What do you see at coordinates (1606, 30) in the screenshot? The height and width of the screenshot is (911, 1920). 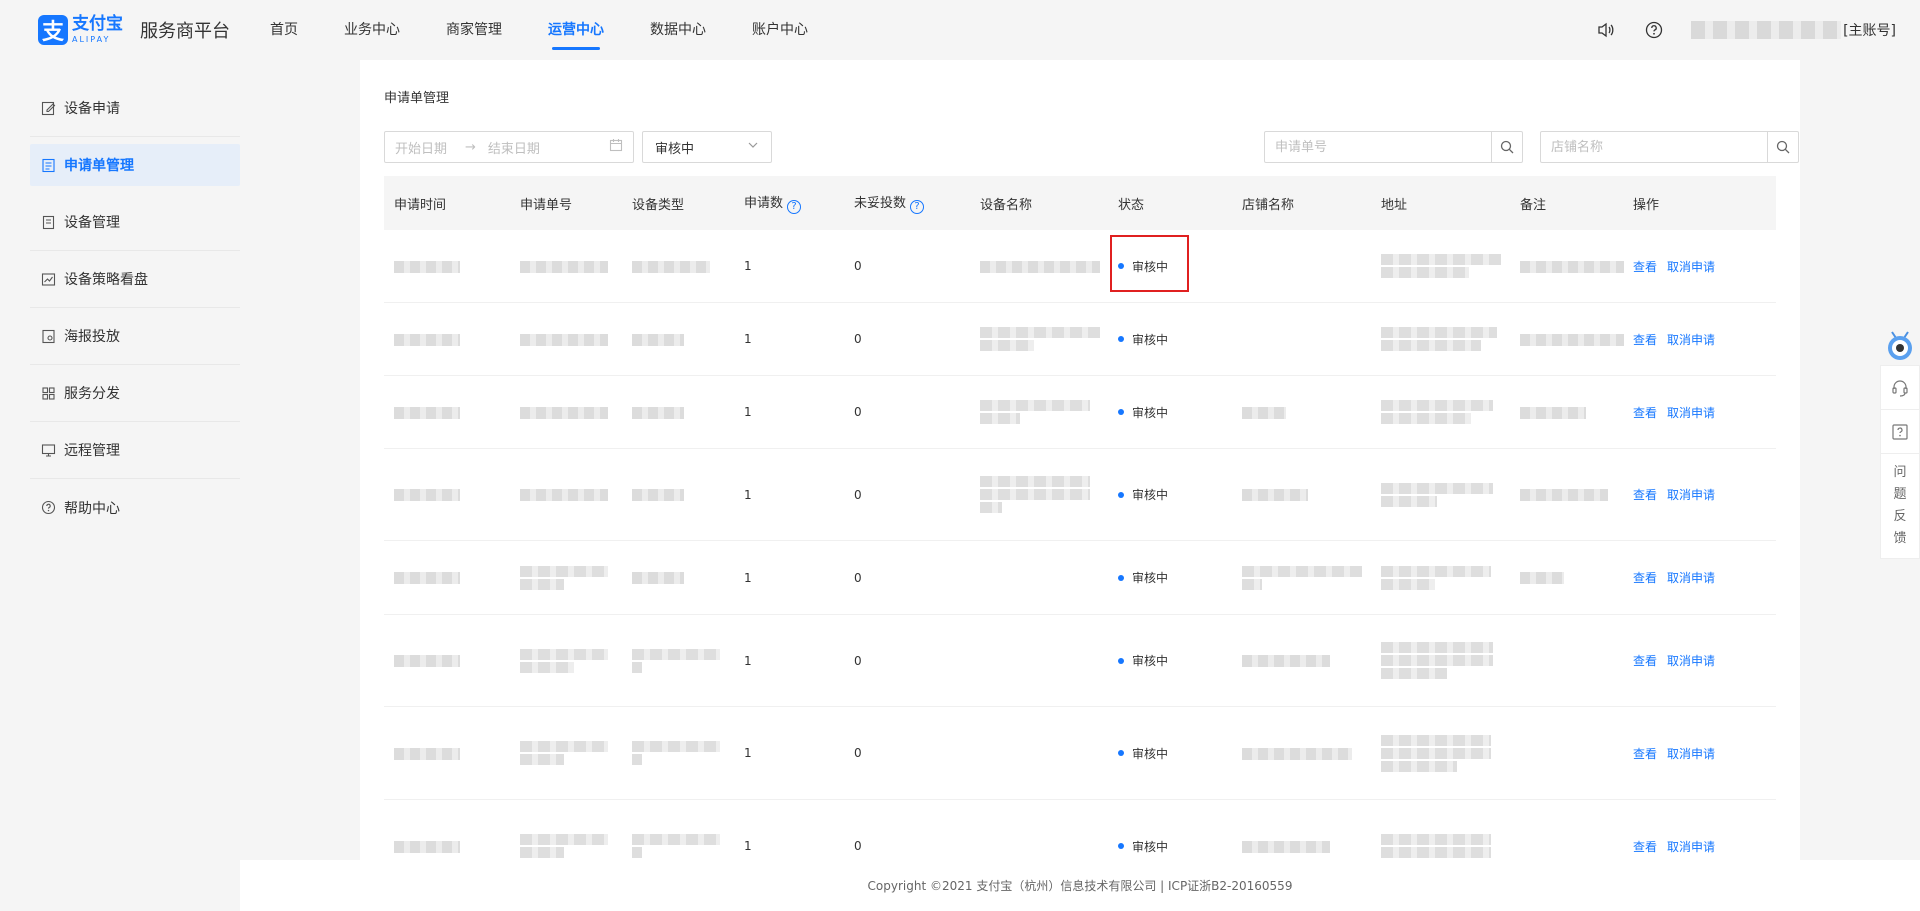 I see `speaker-icon` at bounding box center [1606, 30].